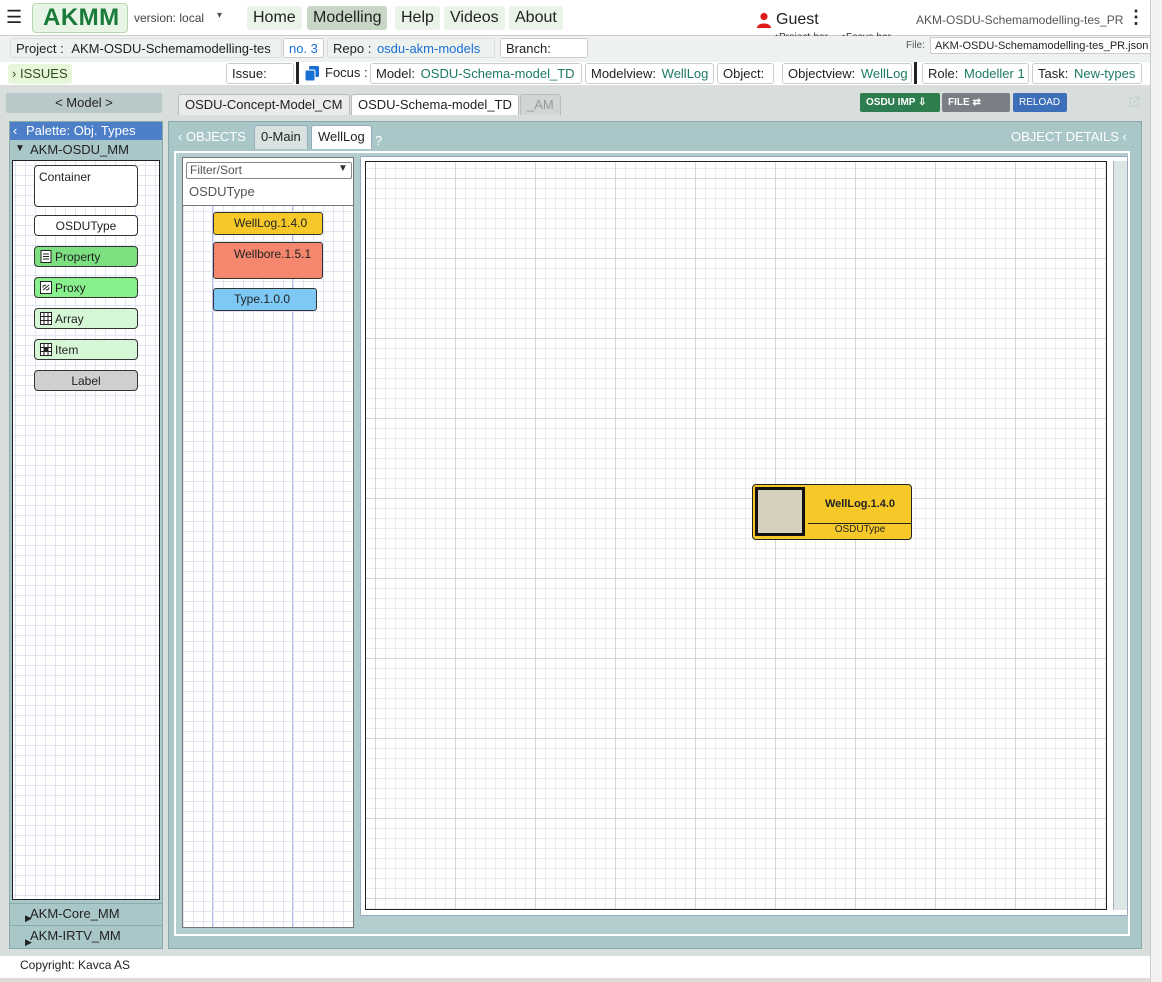 The image size is (1162, 982). What do you see at coordinates (1040, 102) in the screenshot?
I see `reload-button: RELOAD` at bounding box center [1040, 102].